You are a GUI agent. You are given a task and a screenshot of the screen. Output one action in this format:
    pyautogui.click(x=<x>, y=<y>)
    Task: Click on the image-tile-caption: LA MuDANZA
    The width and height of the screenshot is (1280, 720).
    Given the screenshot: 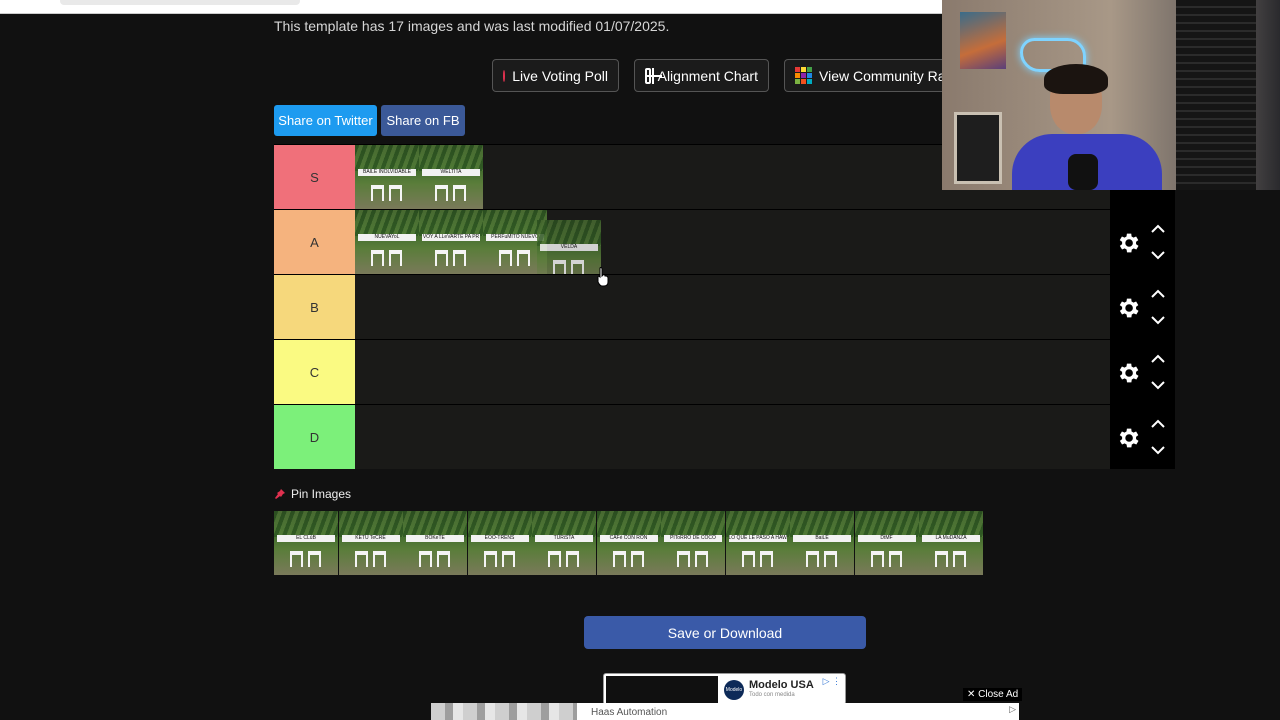 What is the action you would take?
    pyautogui.click(x=951, y=538)
    